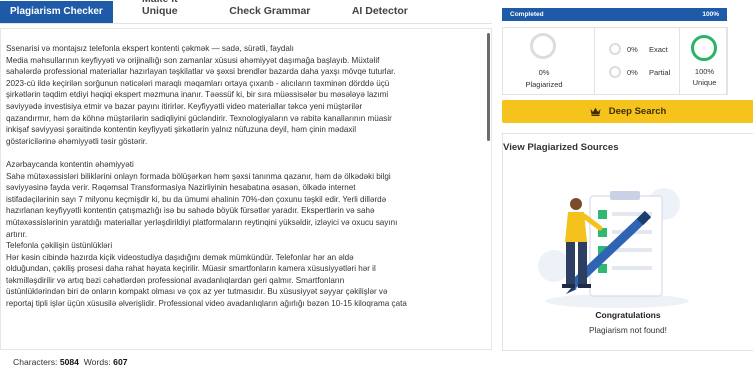 Image resolution: width=753 pixels, height=390 pixels. What do you see at coordinates (660, 72) in the screenshot?
I see `partial-label: Partial` at bounding box center [660, 72].